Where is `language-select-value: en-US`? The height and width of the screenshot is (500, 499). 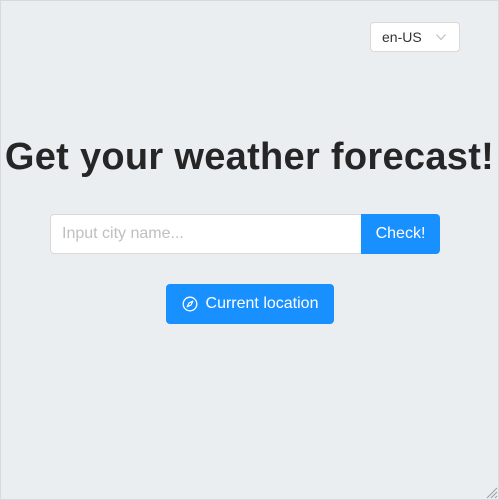 language-select-value: en-US is located at coordinates (402, 37).